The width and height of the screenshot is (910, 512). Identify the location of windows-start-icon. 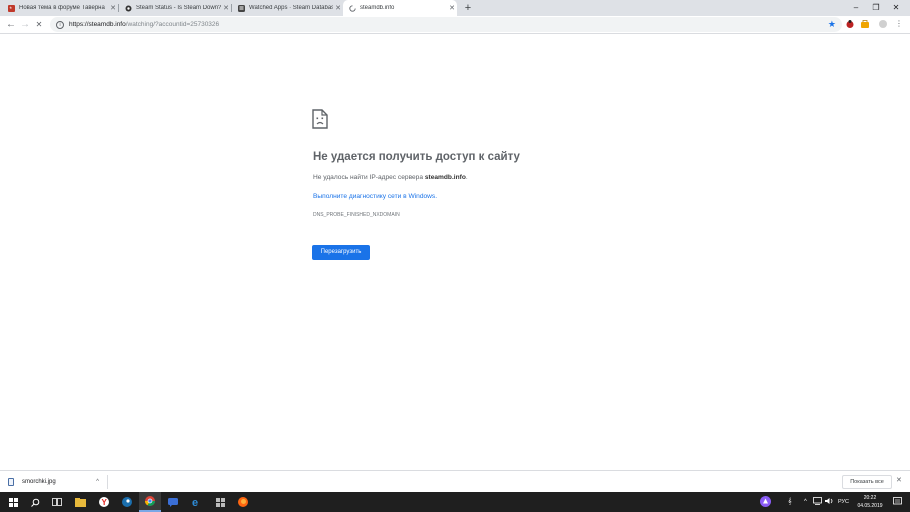
(13, 502).